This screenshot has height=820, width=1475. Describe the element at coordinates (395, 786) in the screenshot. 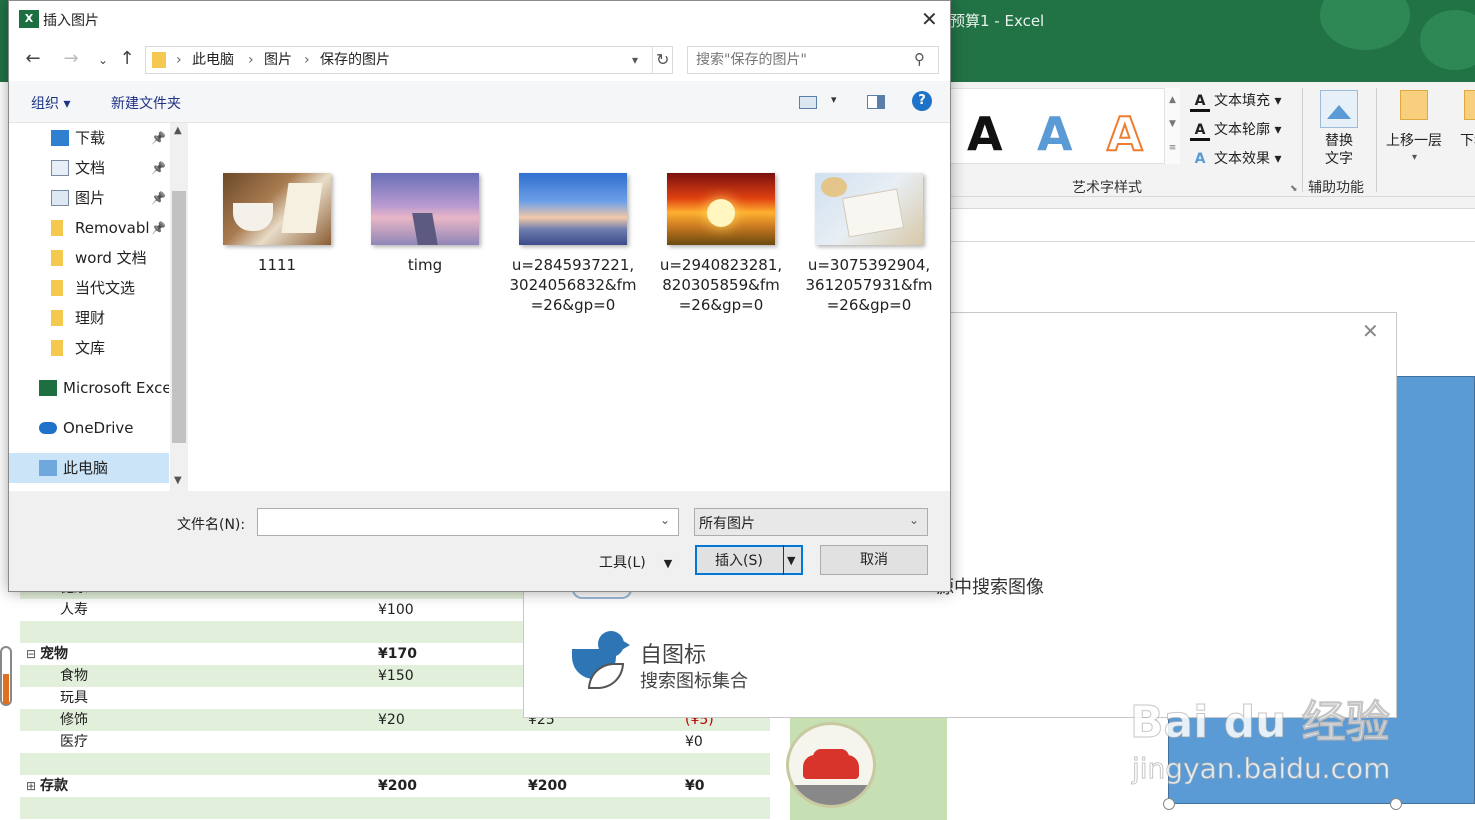

I see `table-row: ⊞ 存款 ¥200 ¥200 ¥0` at that location.